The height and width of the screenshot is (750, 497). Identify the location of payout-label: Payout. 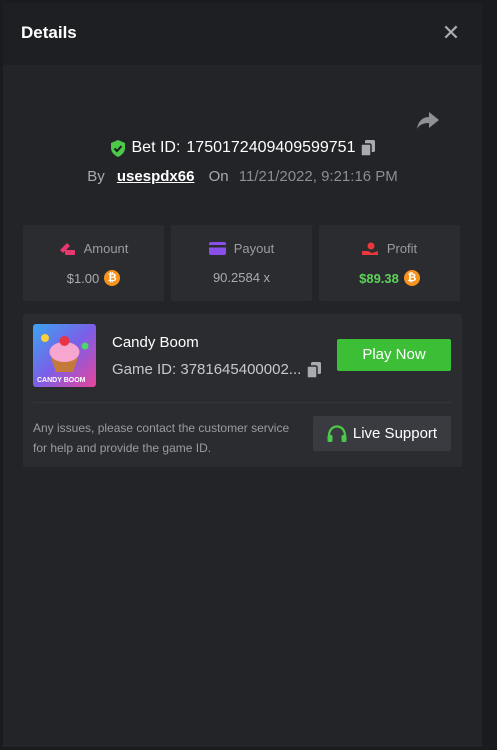
(254, 248).